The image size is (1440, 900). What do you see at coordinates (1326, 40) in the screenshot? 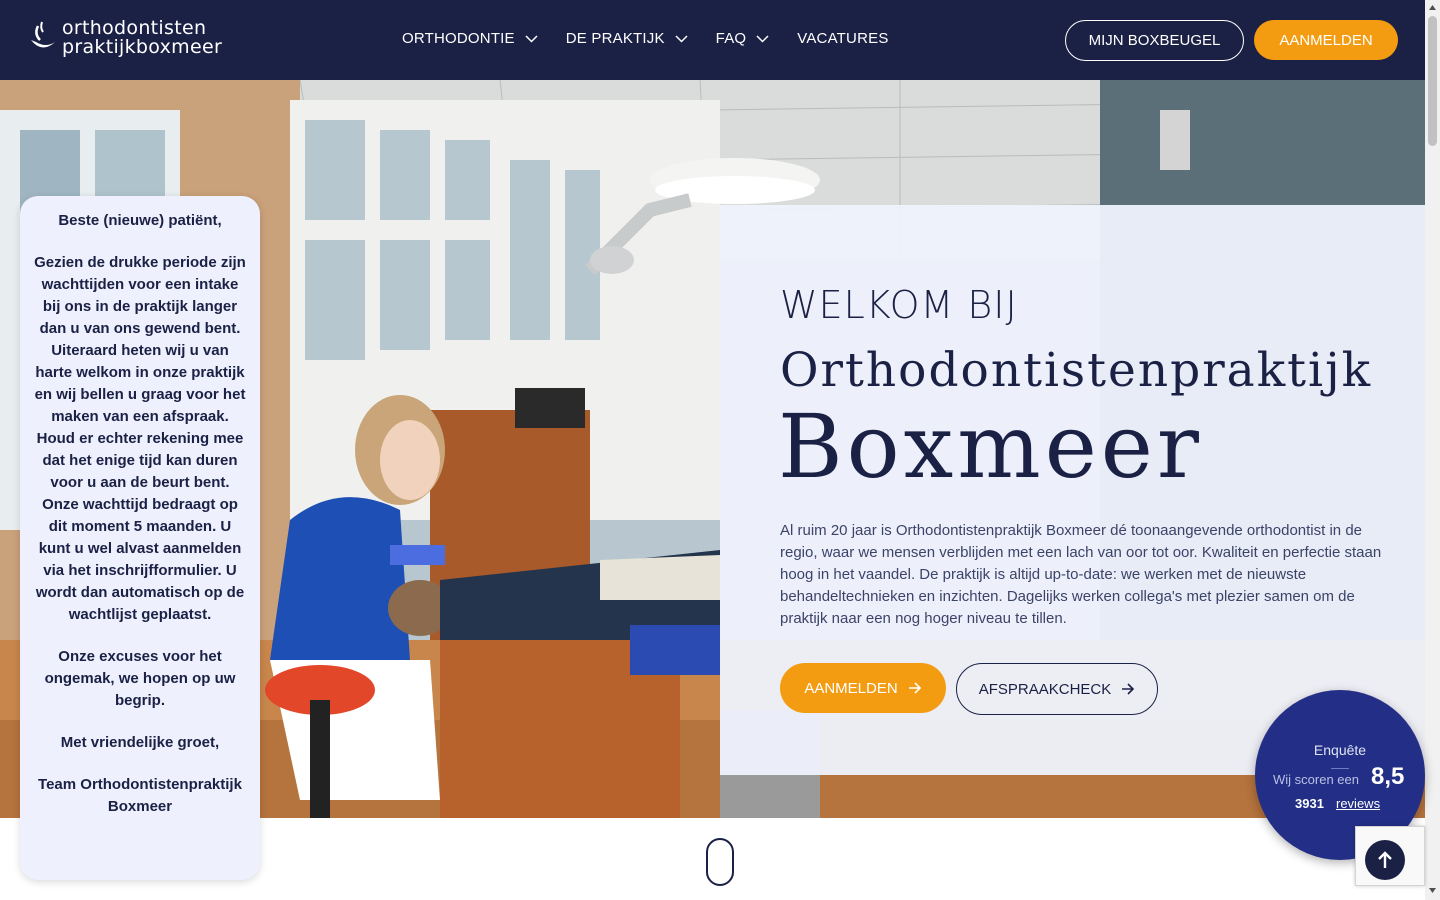
I see `header-signup-button: AANMELDEN` at bounding box center [1326, 40].